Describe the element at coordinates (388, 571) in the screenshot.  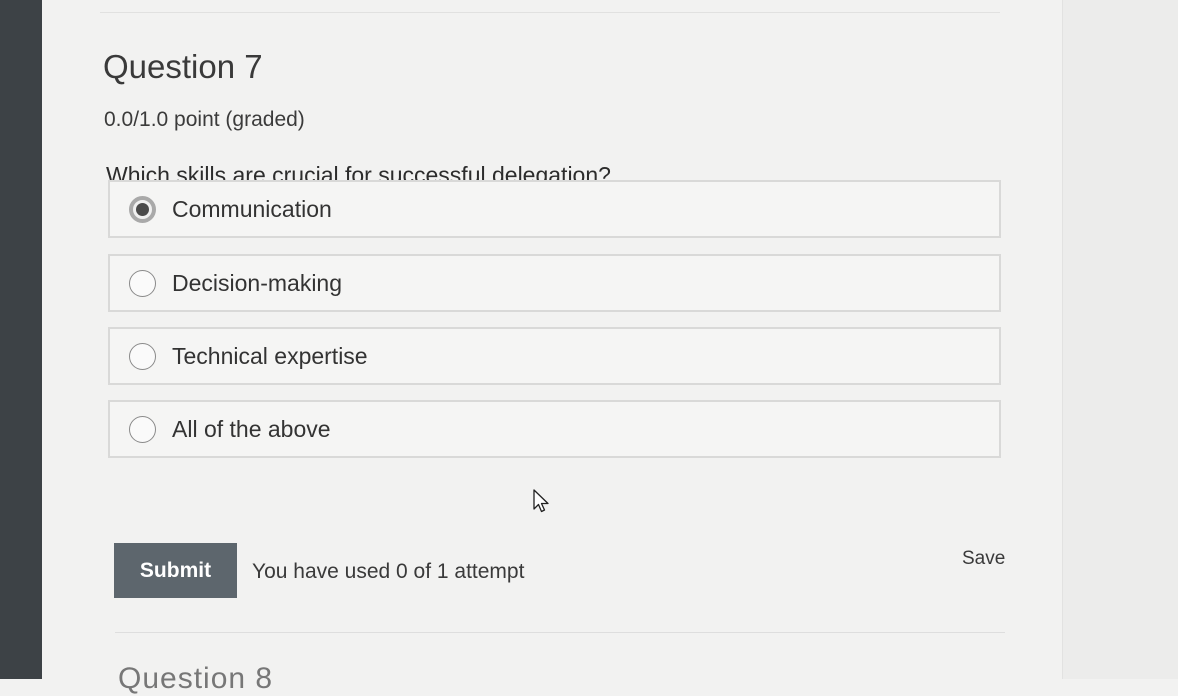
I see `attempts-text: You have used 0 of 1 attempt` at that location.